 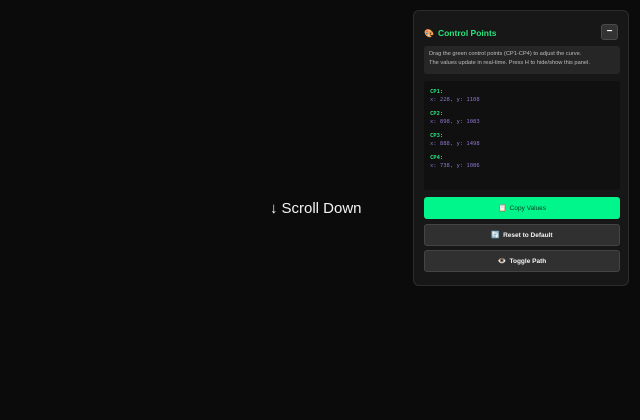 I want to click on control-point-4: CP4: x: 738, y: 1086, so click(x=522, y=162).